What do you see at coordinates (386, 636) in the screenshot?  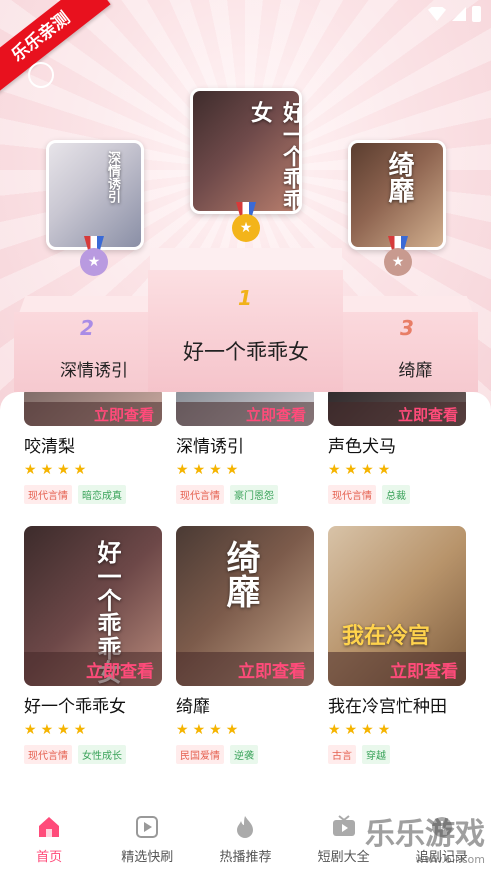 I see `poster-title: 我在冷宫` at bounding box center [386, 636].